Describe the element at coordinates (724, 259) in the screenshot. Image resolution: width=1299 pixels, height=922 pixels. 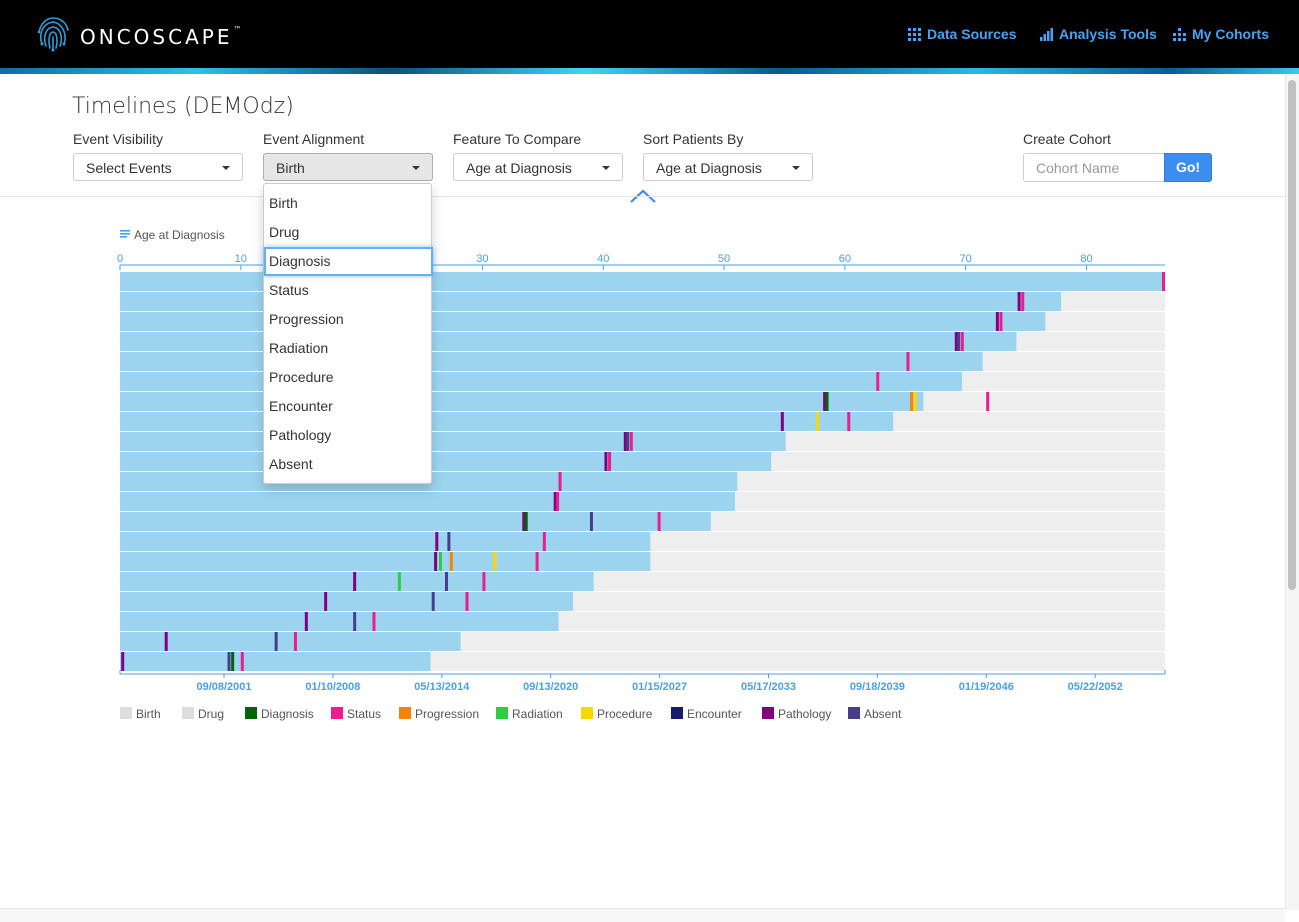
I see `top-axis-tick-label: 50` at that location.